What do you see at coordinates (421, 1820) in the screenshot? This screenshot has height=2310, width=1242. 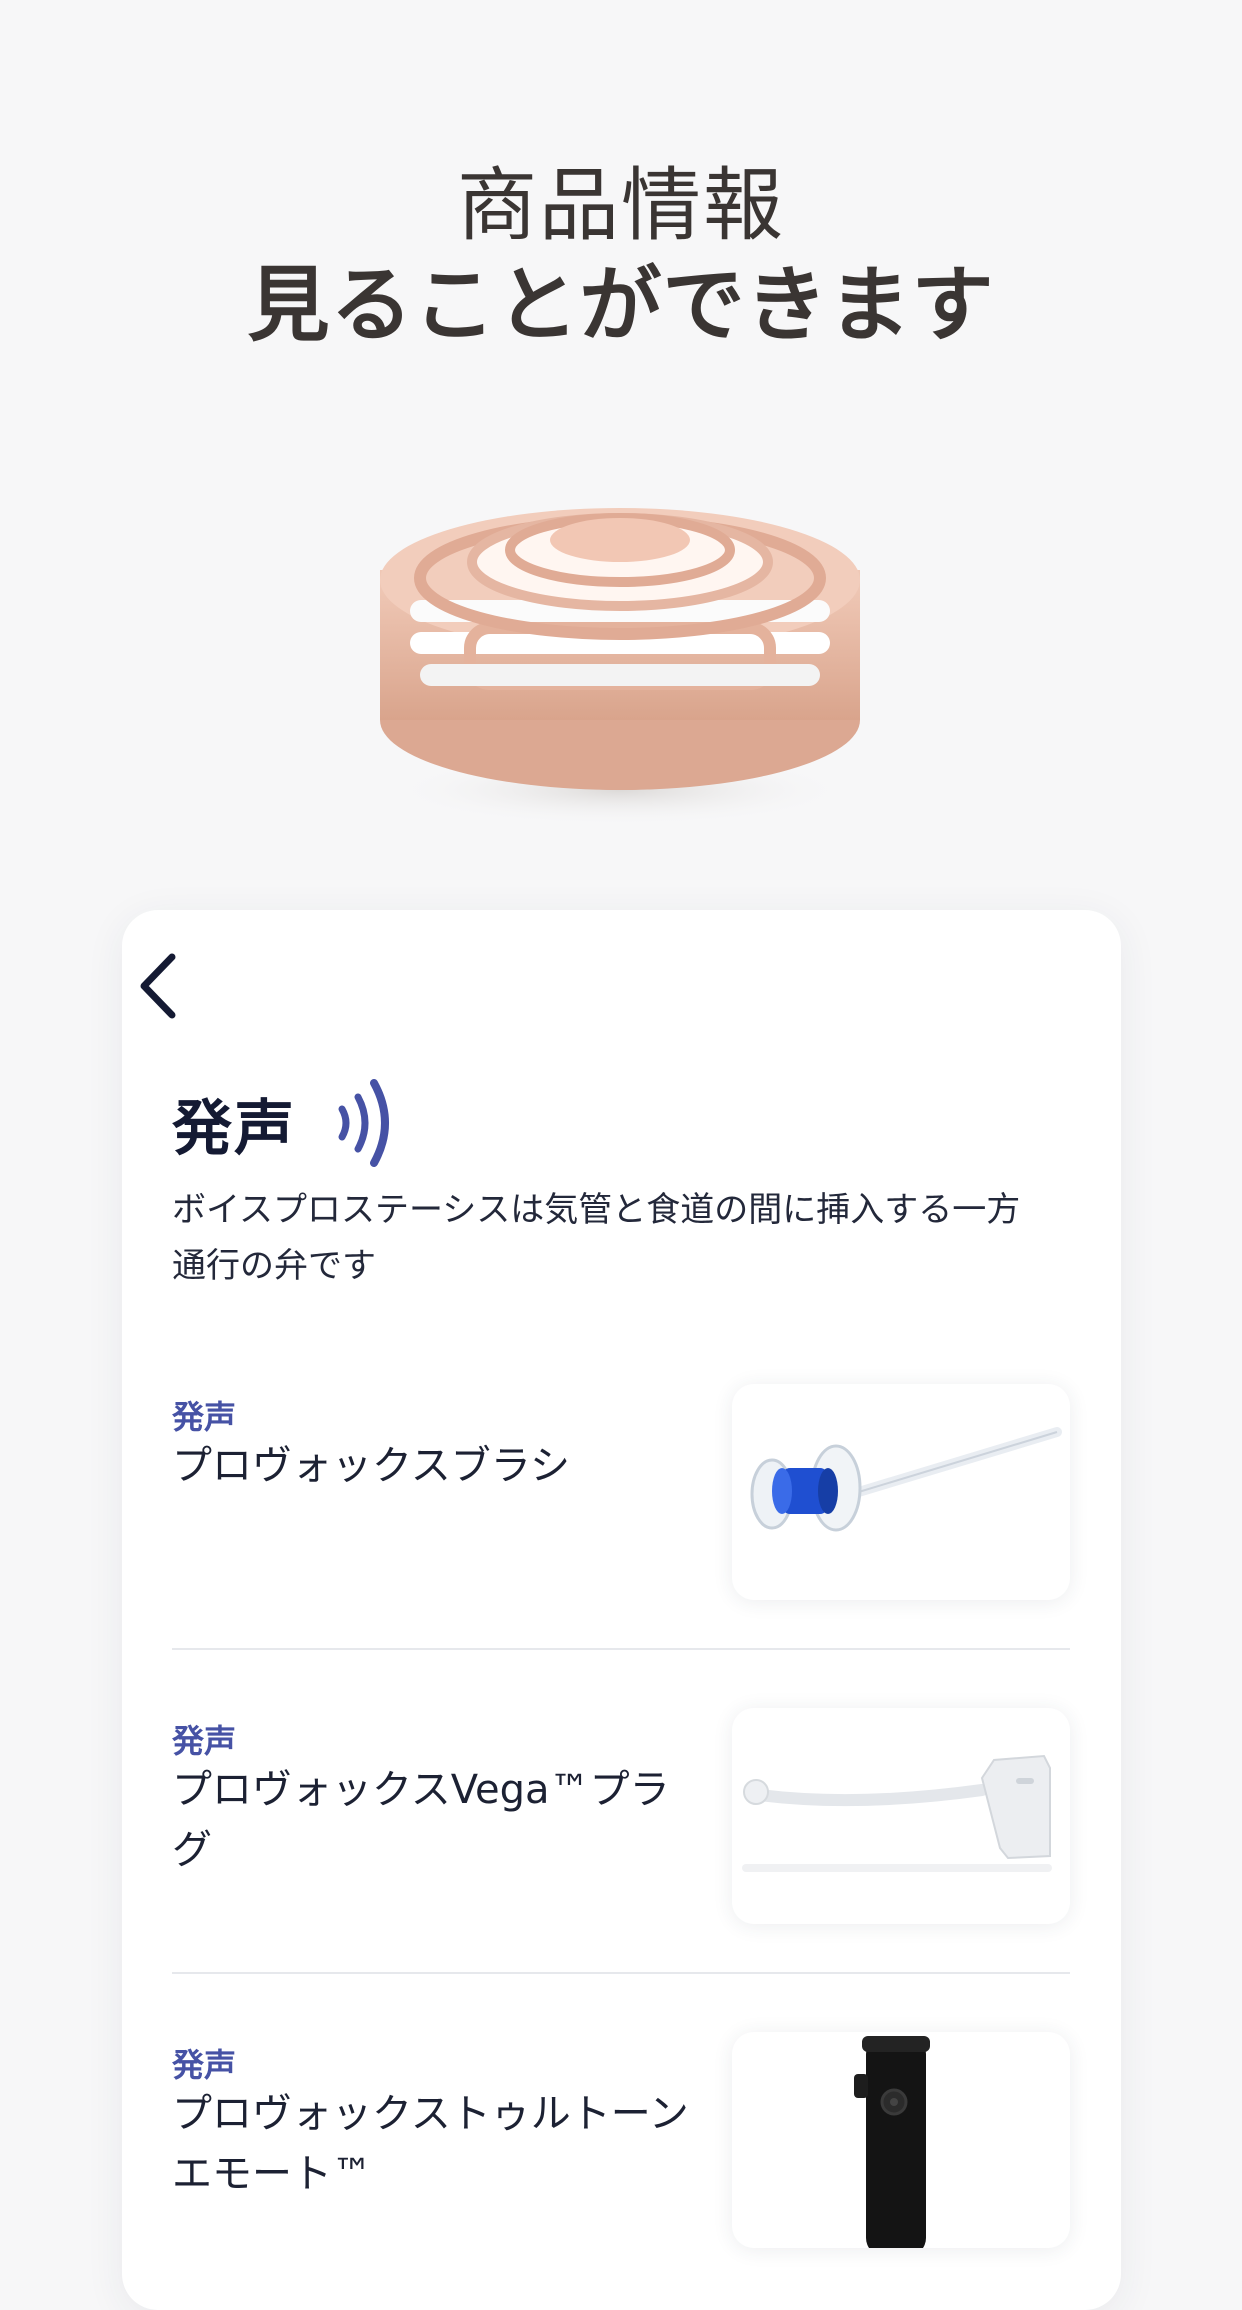 I see `product-name: プロヴォックスVega™プラグ` at bounding box center [421, 1820].